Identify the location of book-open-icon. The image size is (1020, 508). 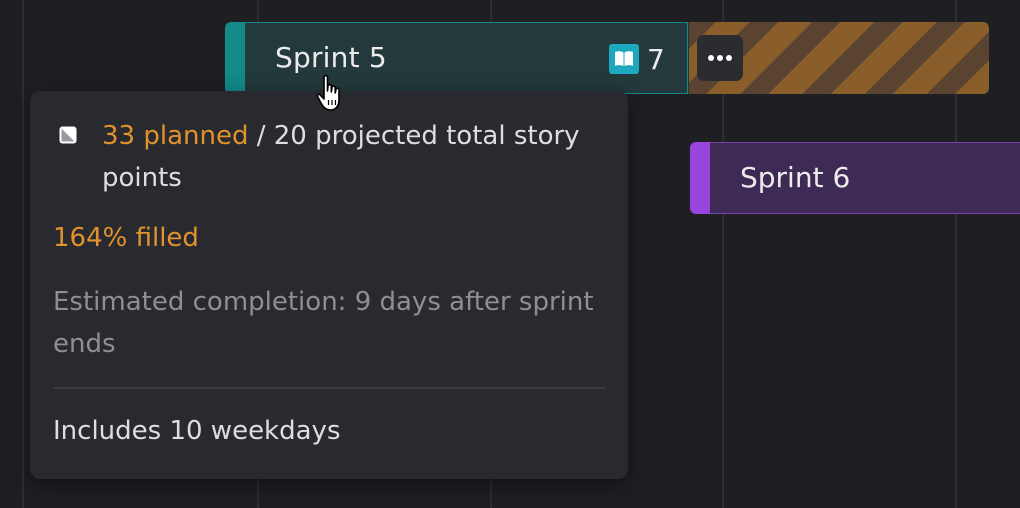
(624, 59).